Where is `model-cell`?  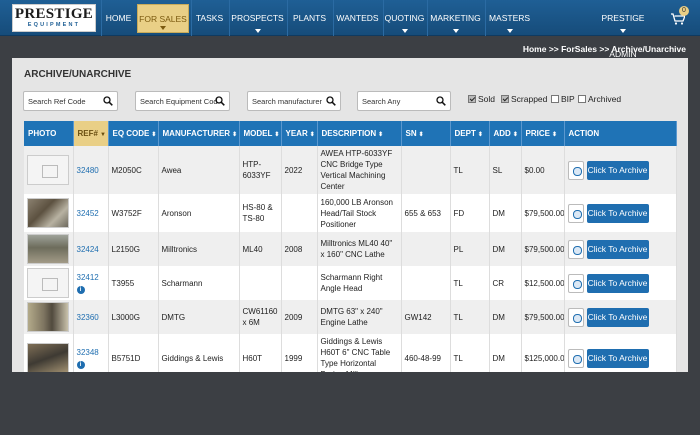
model-cell is located at coordinates (260, 283).